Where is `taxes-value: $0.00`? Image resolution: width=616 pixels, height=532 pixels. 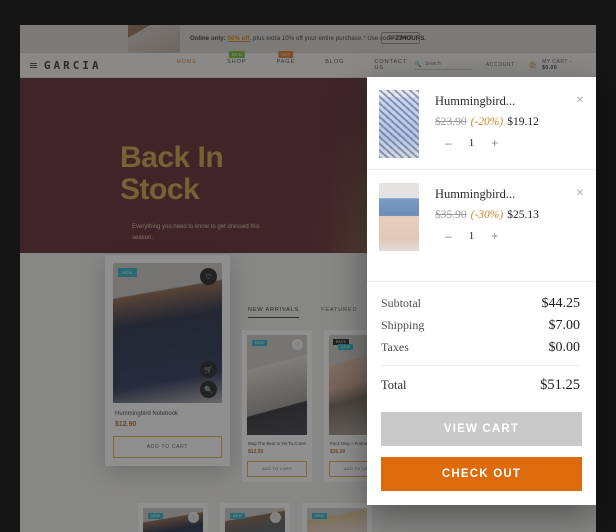 taxes-value: $0.00 is located at coordinates (564, 347).